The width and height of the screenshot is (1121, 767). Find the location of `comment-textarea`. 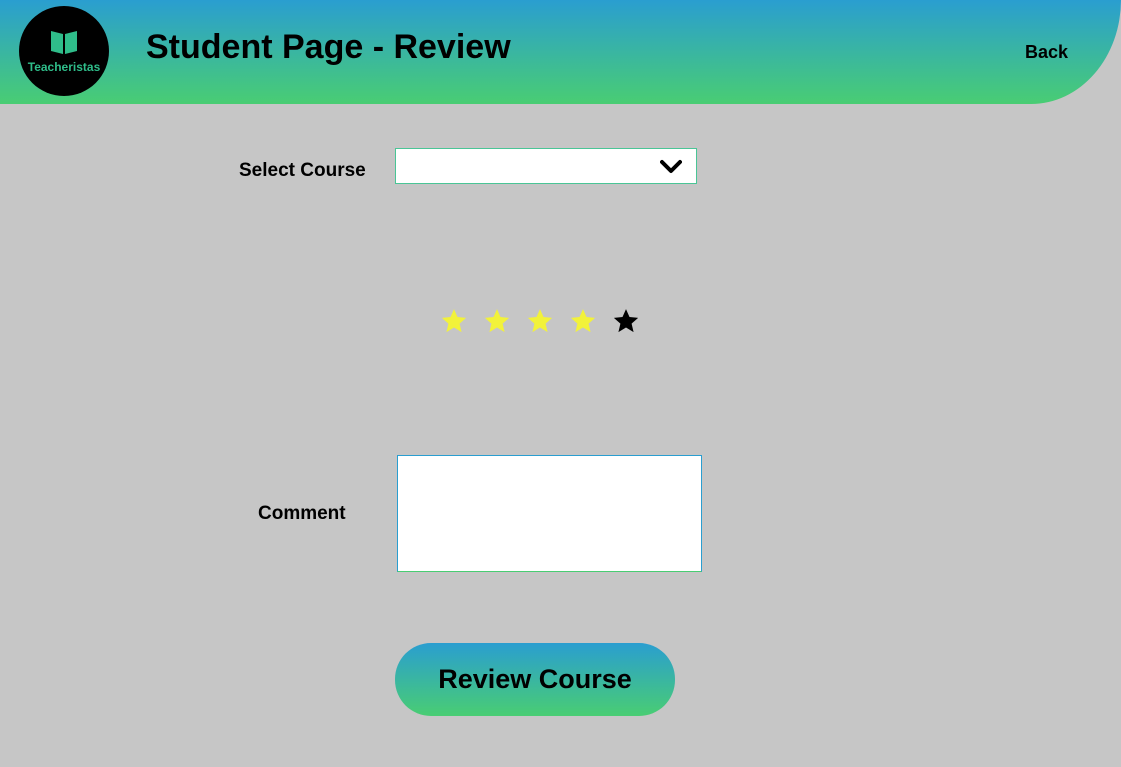

comment-textarea is located at coordinates (549, 513).